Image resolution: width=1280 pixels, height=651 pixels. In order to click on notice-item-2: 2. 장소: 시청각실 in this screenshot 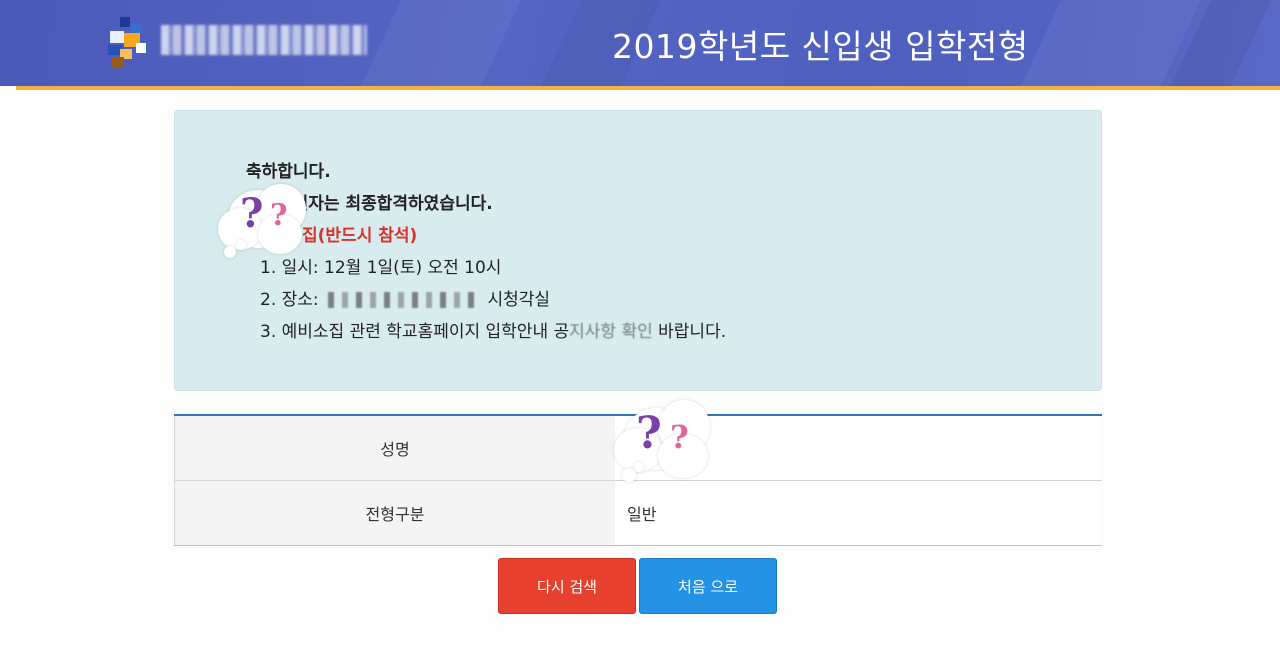, I will do `click(405, 297)`.